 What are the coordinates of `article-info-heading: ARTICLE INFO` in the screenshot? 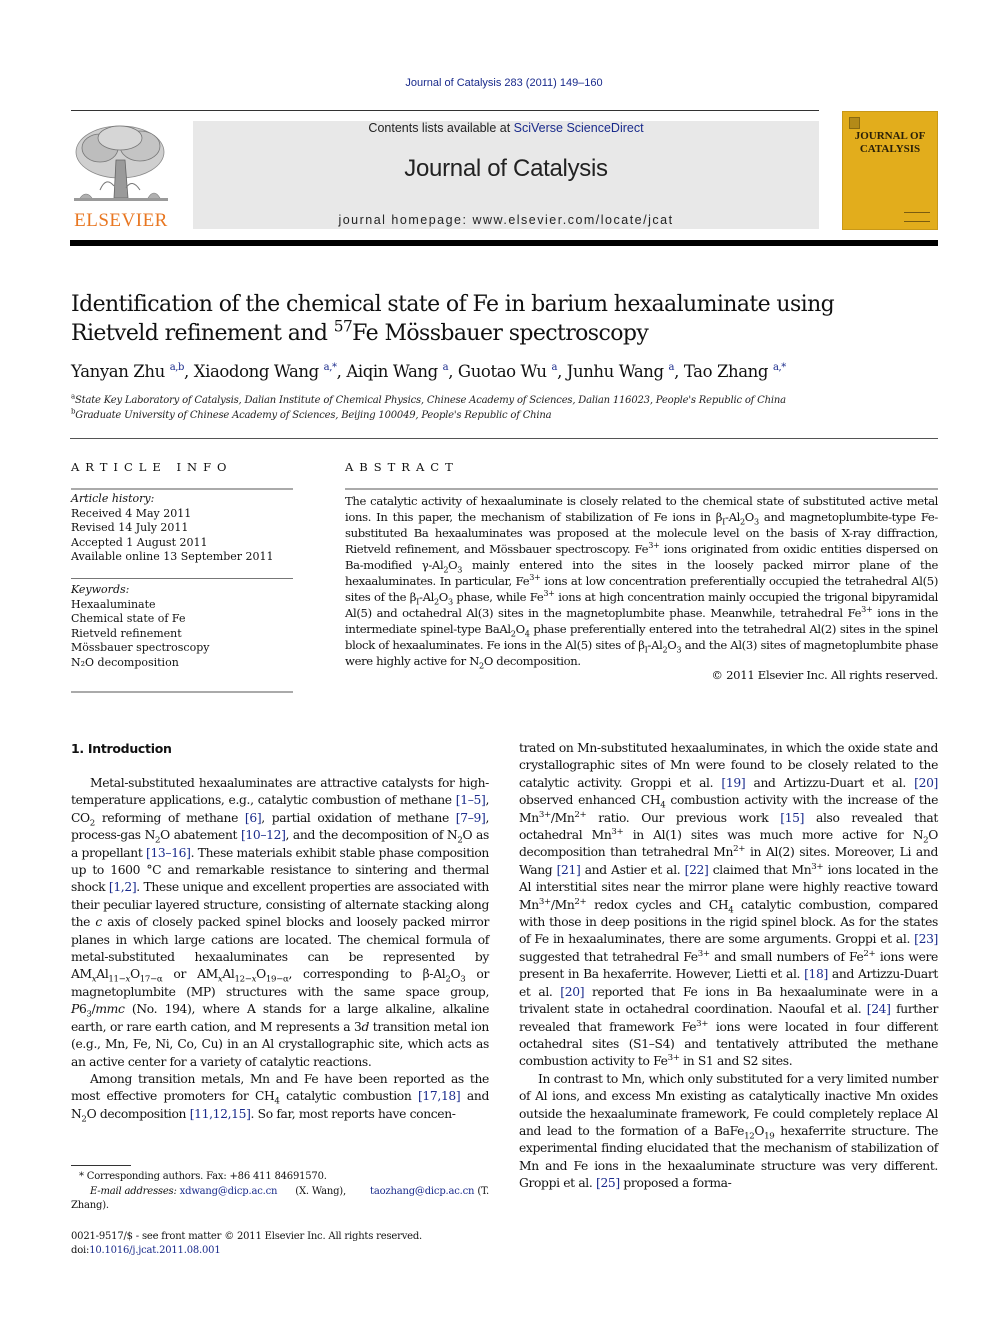 It's located at (152, 467).